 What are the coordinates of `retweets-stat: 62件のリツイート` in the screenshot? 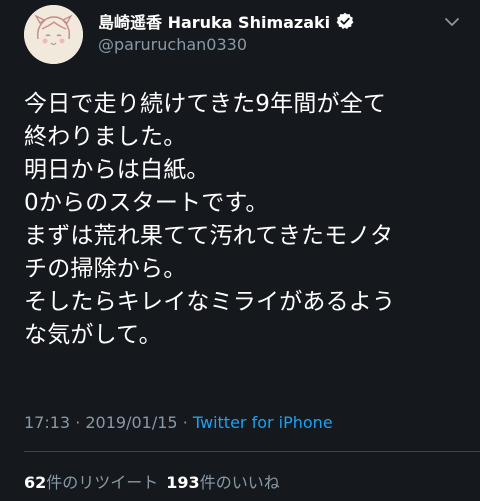 It's located at (91, 482).